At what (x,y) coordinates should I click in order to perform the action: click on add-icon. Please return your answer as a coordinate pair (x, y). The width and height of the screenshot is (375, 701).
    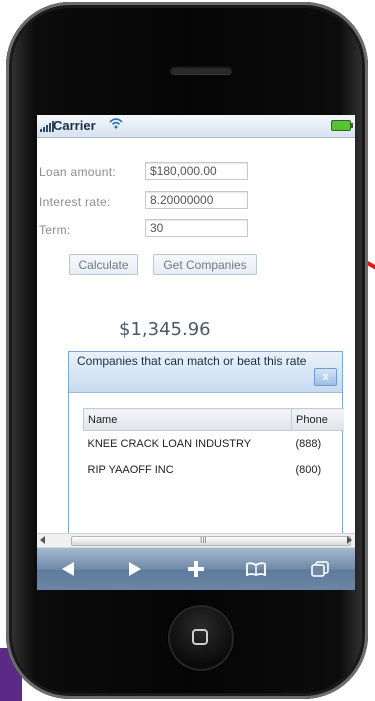
    Looking at the image, I should click on (196, 569).